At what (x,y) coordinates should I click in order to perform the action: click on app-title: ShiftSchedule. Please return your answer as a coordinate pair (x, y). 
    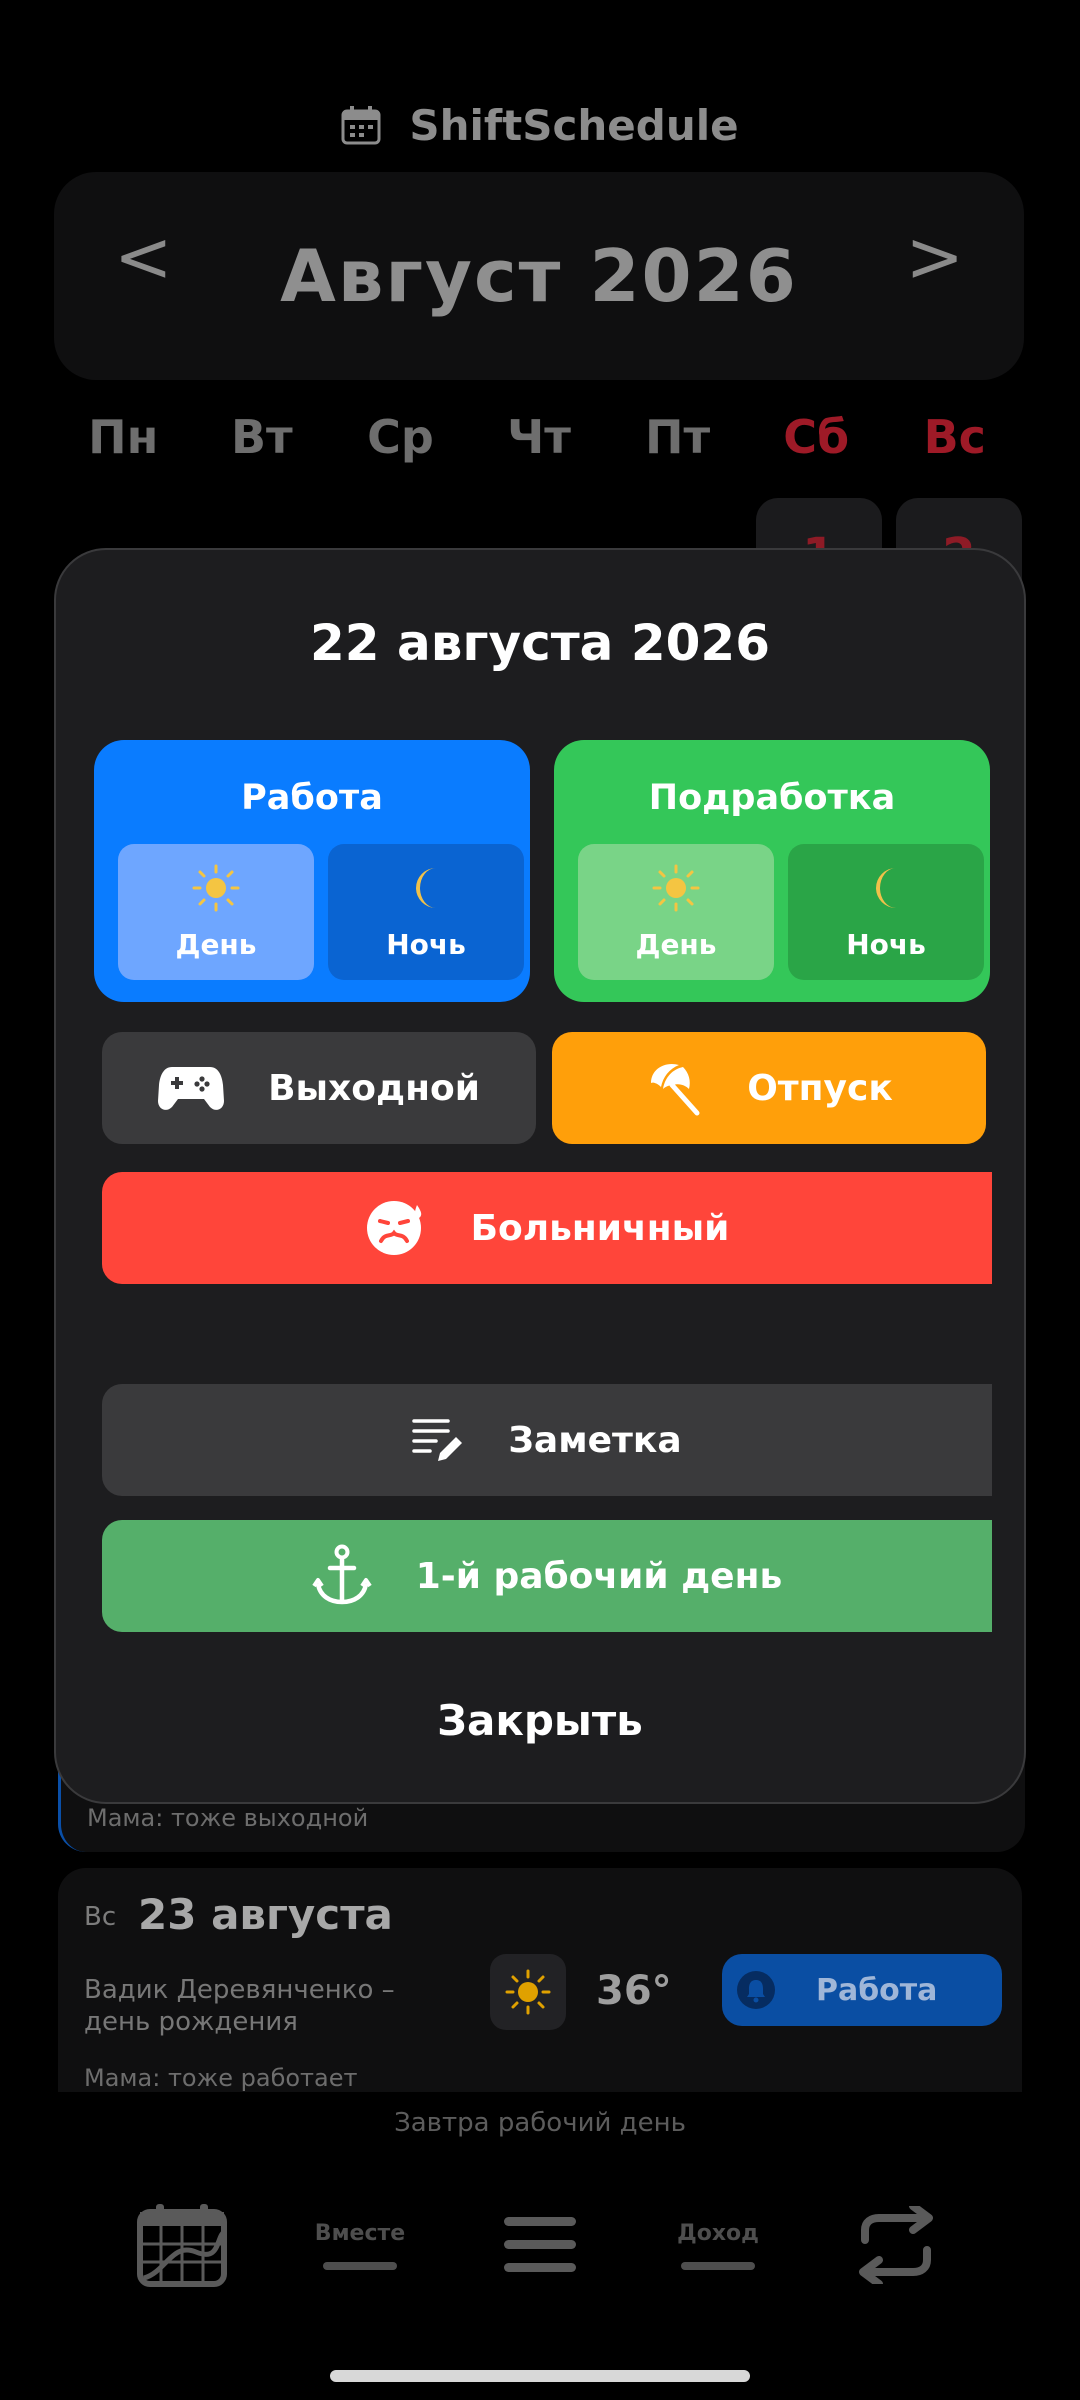
    Looking at the image, I should click on (574, 125).